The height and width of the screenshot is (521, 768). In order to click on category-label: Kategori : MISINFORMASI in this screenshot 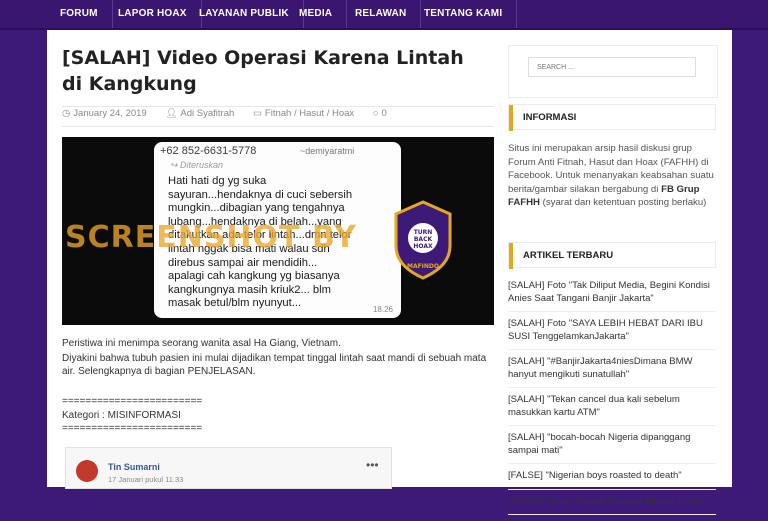, I will do `click(121, 415)`.